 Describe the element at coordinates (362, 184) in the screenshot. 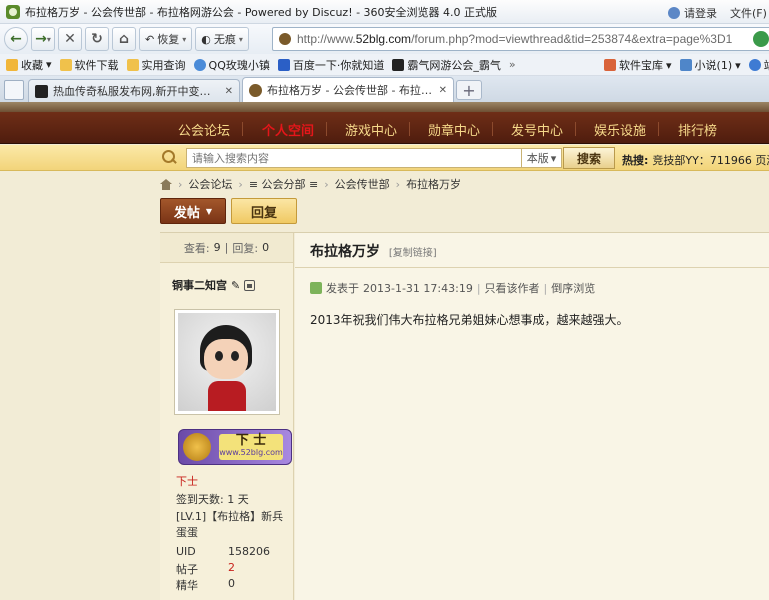

I see `breadcrumb-board: 公会传世部` at that location.